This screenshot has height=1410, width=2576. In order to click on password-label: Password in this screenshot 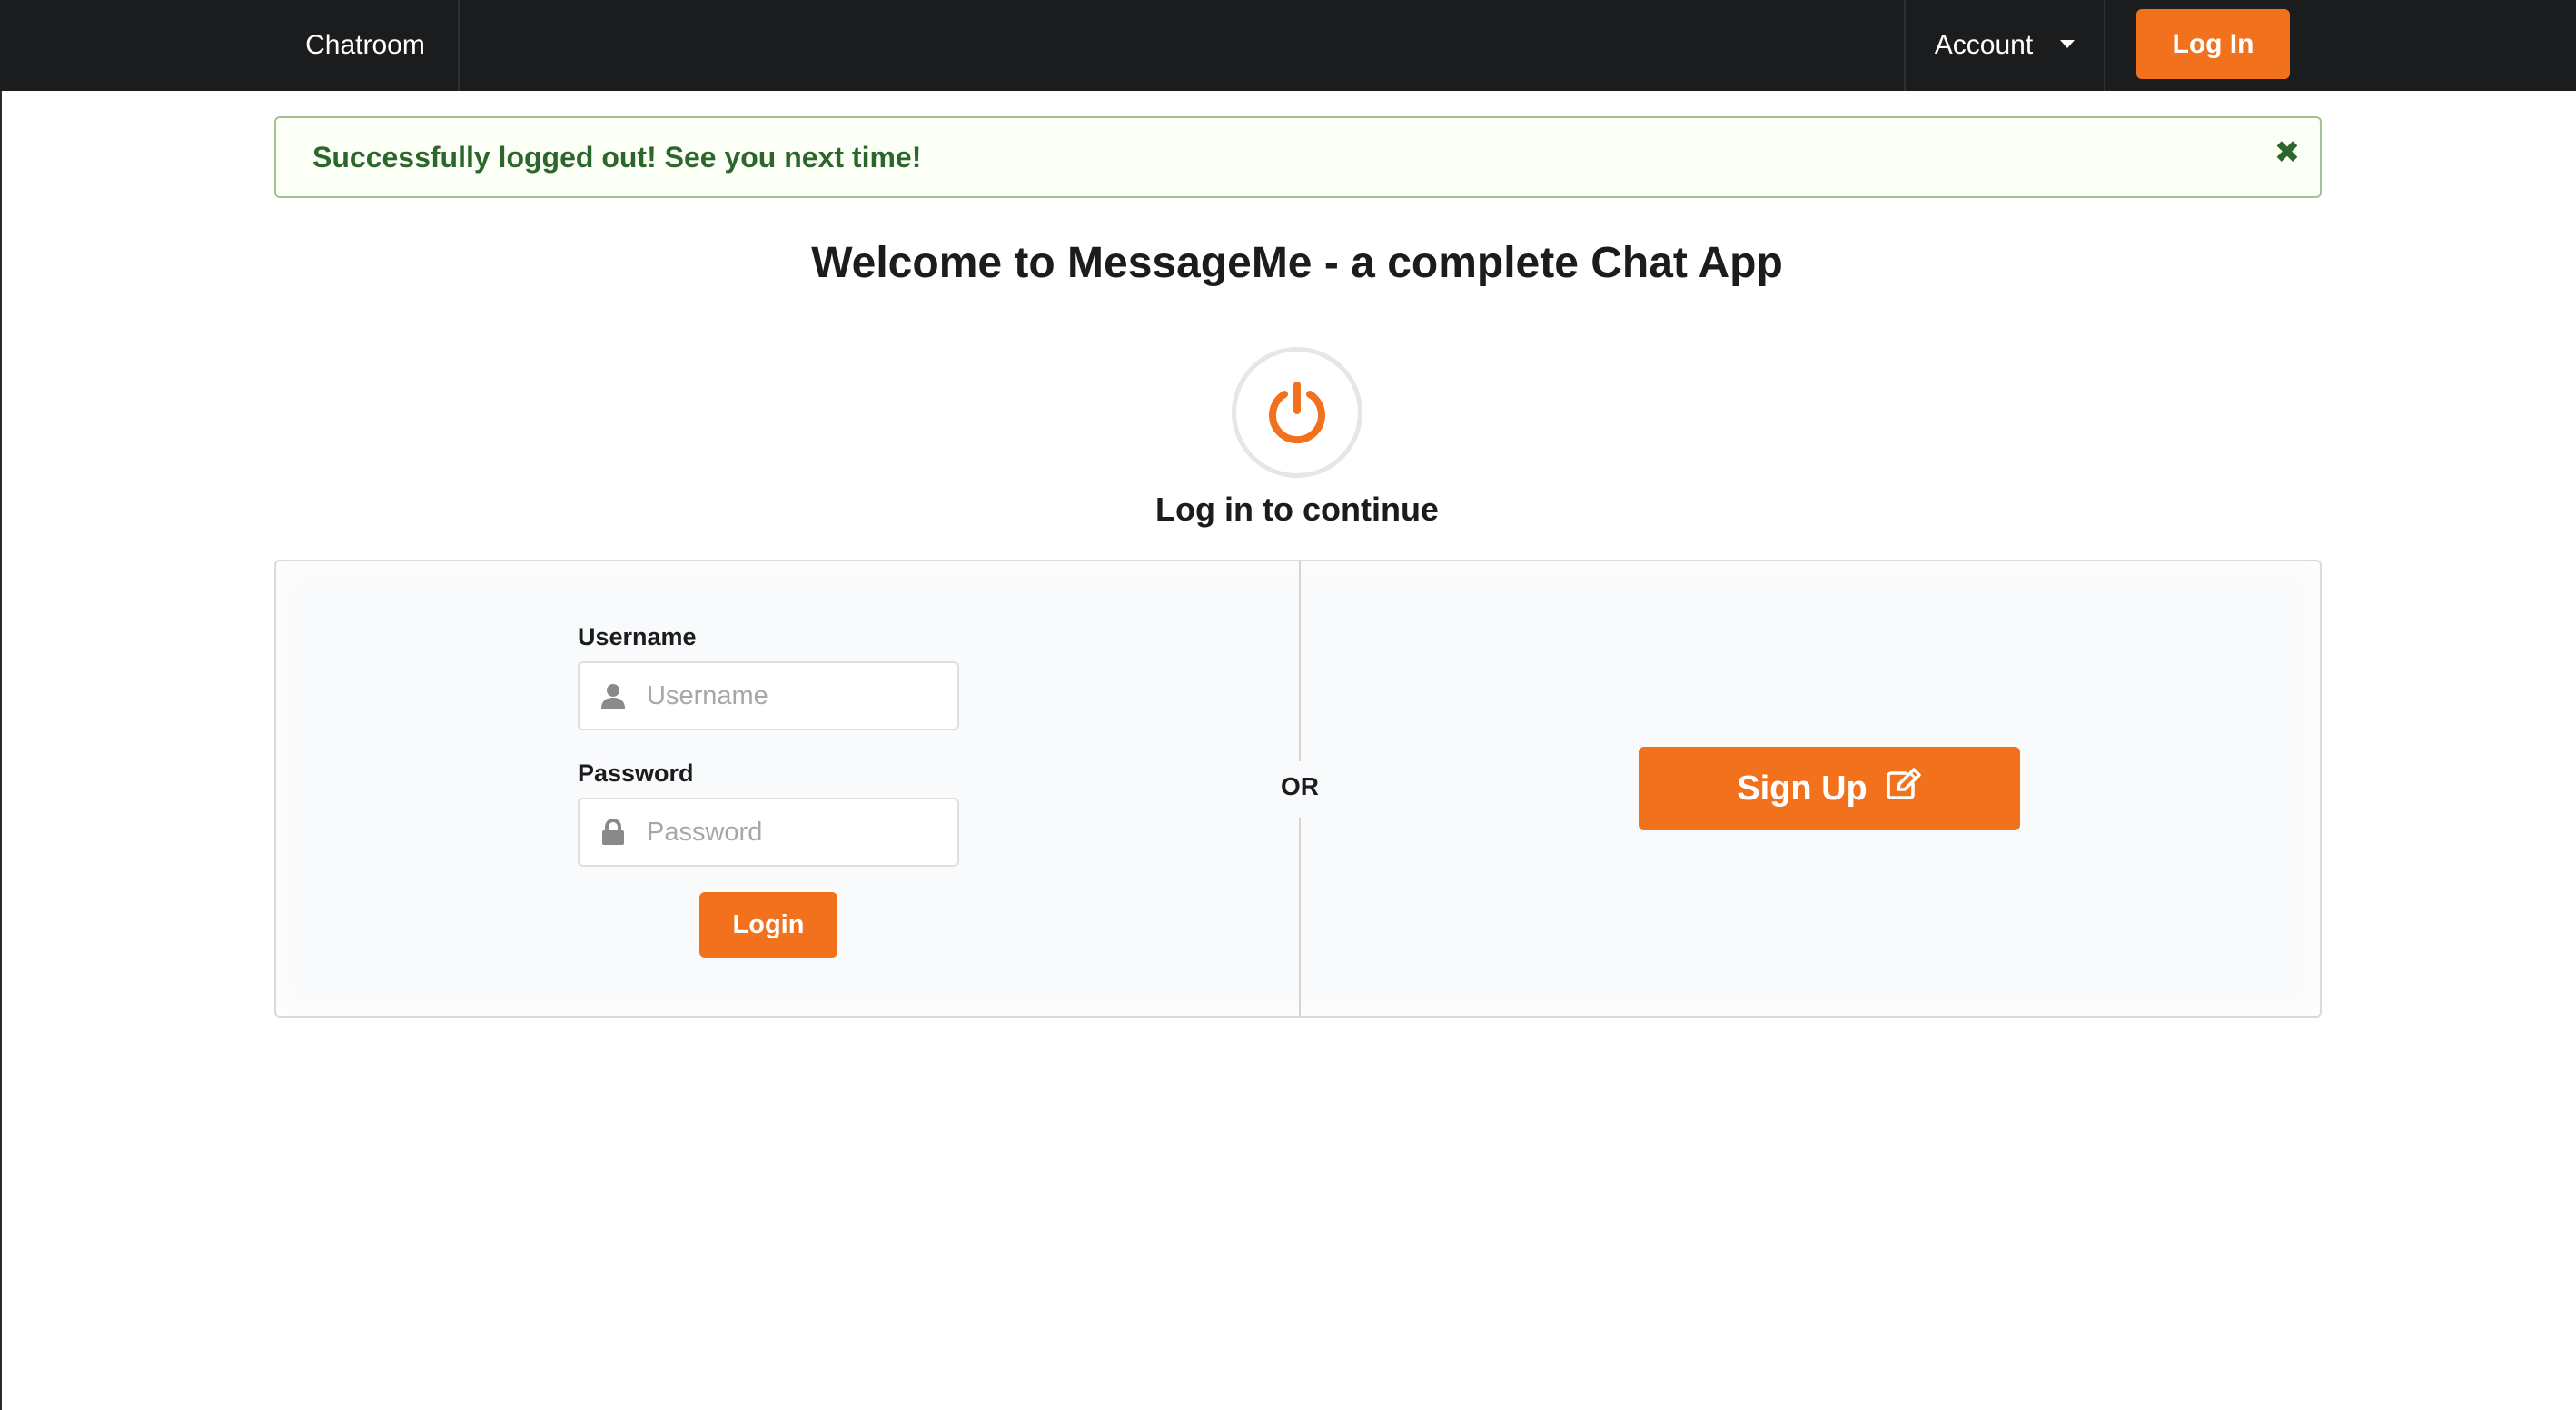, I will do `click(636, 773)`.